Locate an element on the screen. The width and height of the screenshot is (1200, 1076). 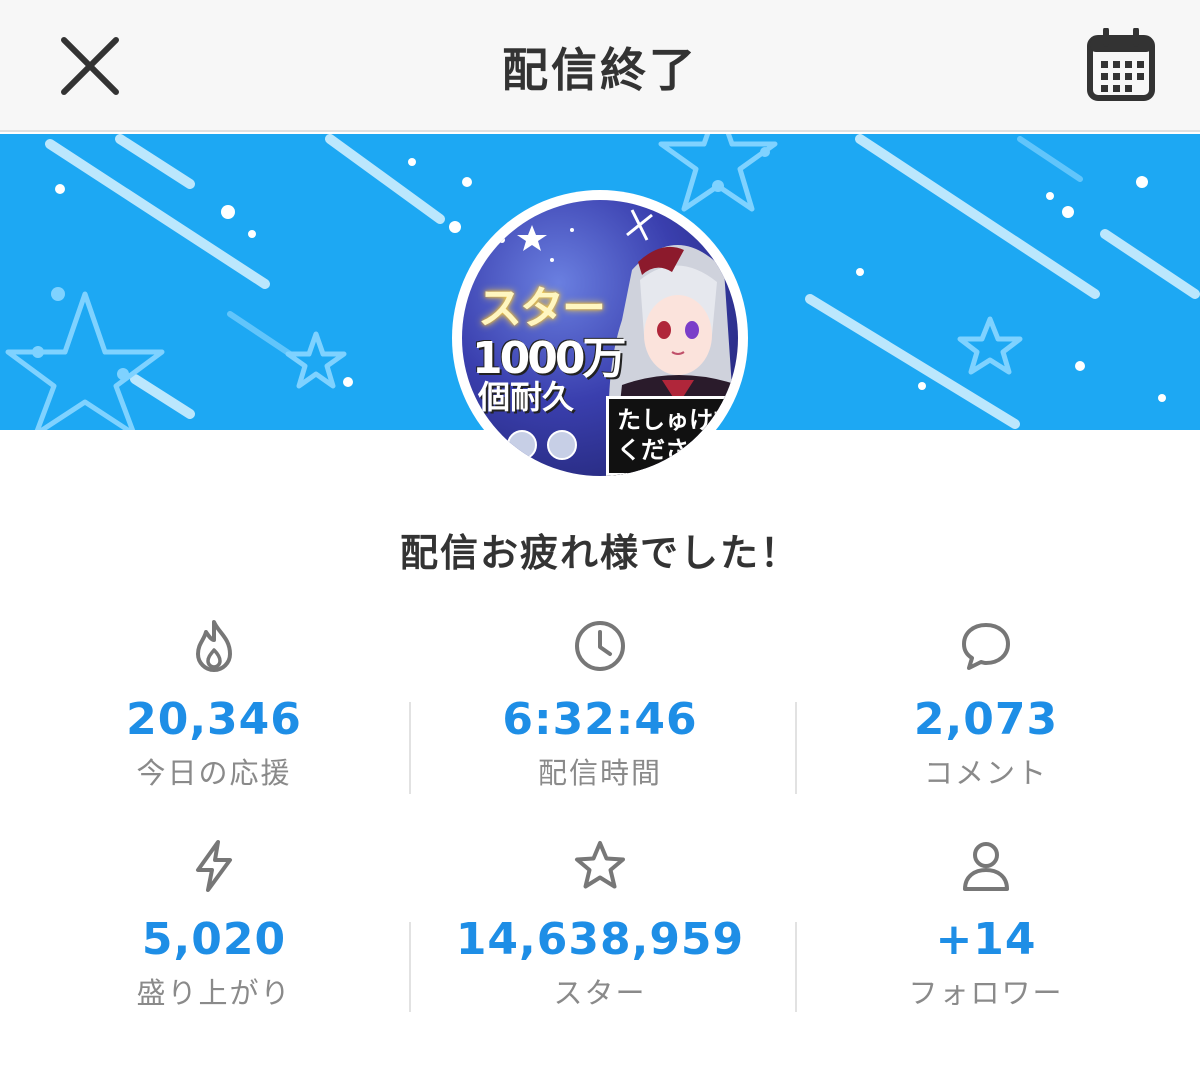
avatar-overlay-box: たしゅけて くださ is located at coordinates (672, 436).